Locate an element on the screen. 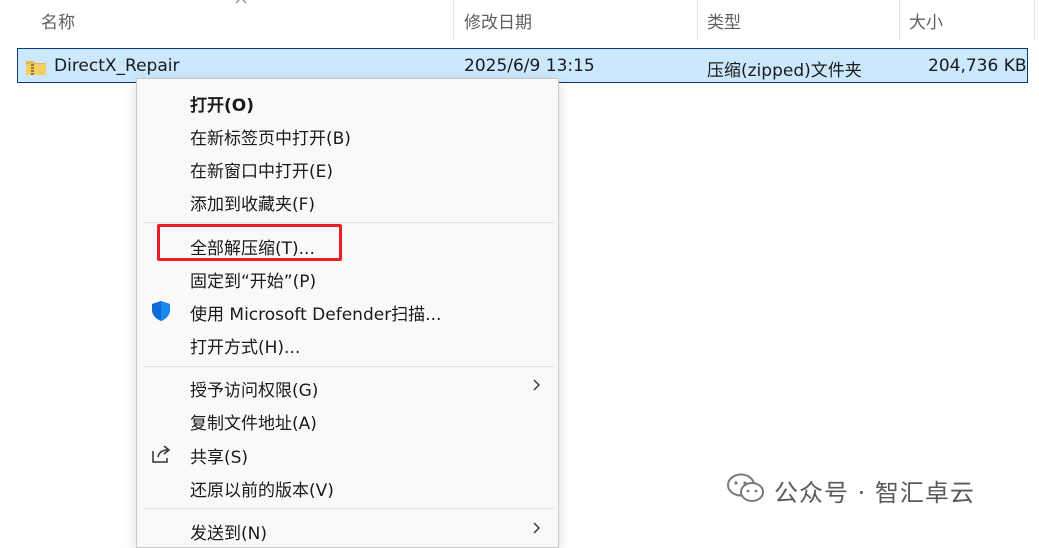  menu-item-label: 添加到收藏夹(F) is located at coordinates (253, 205).